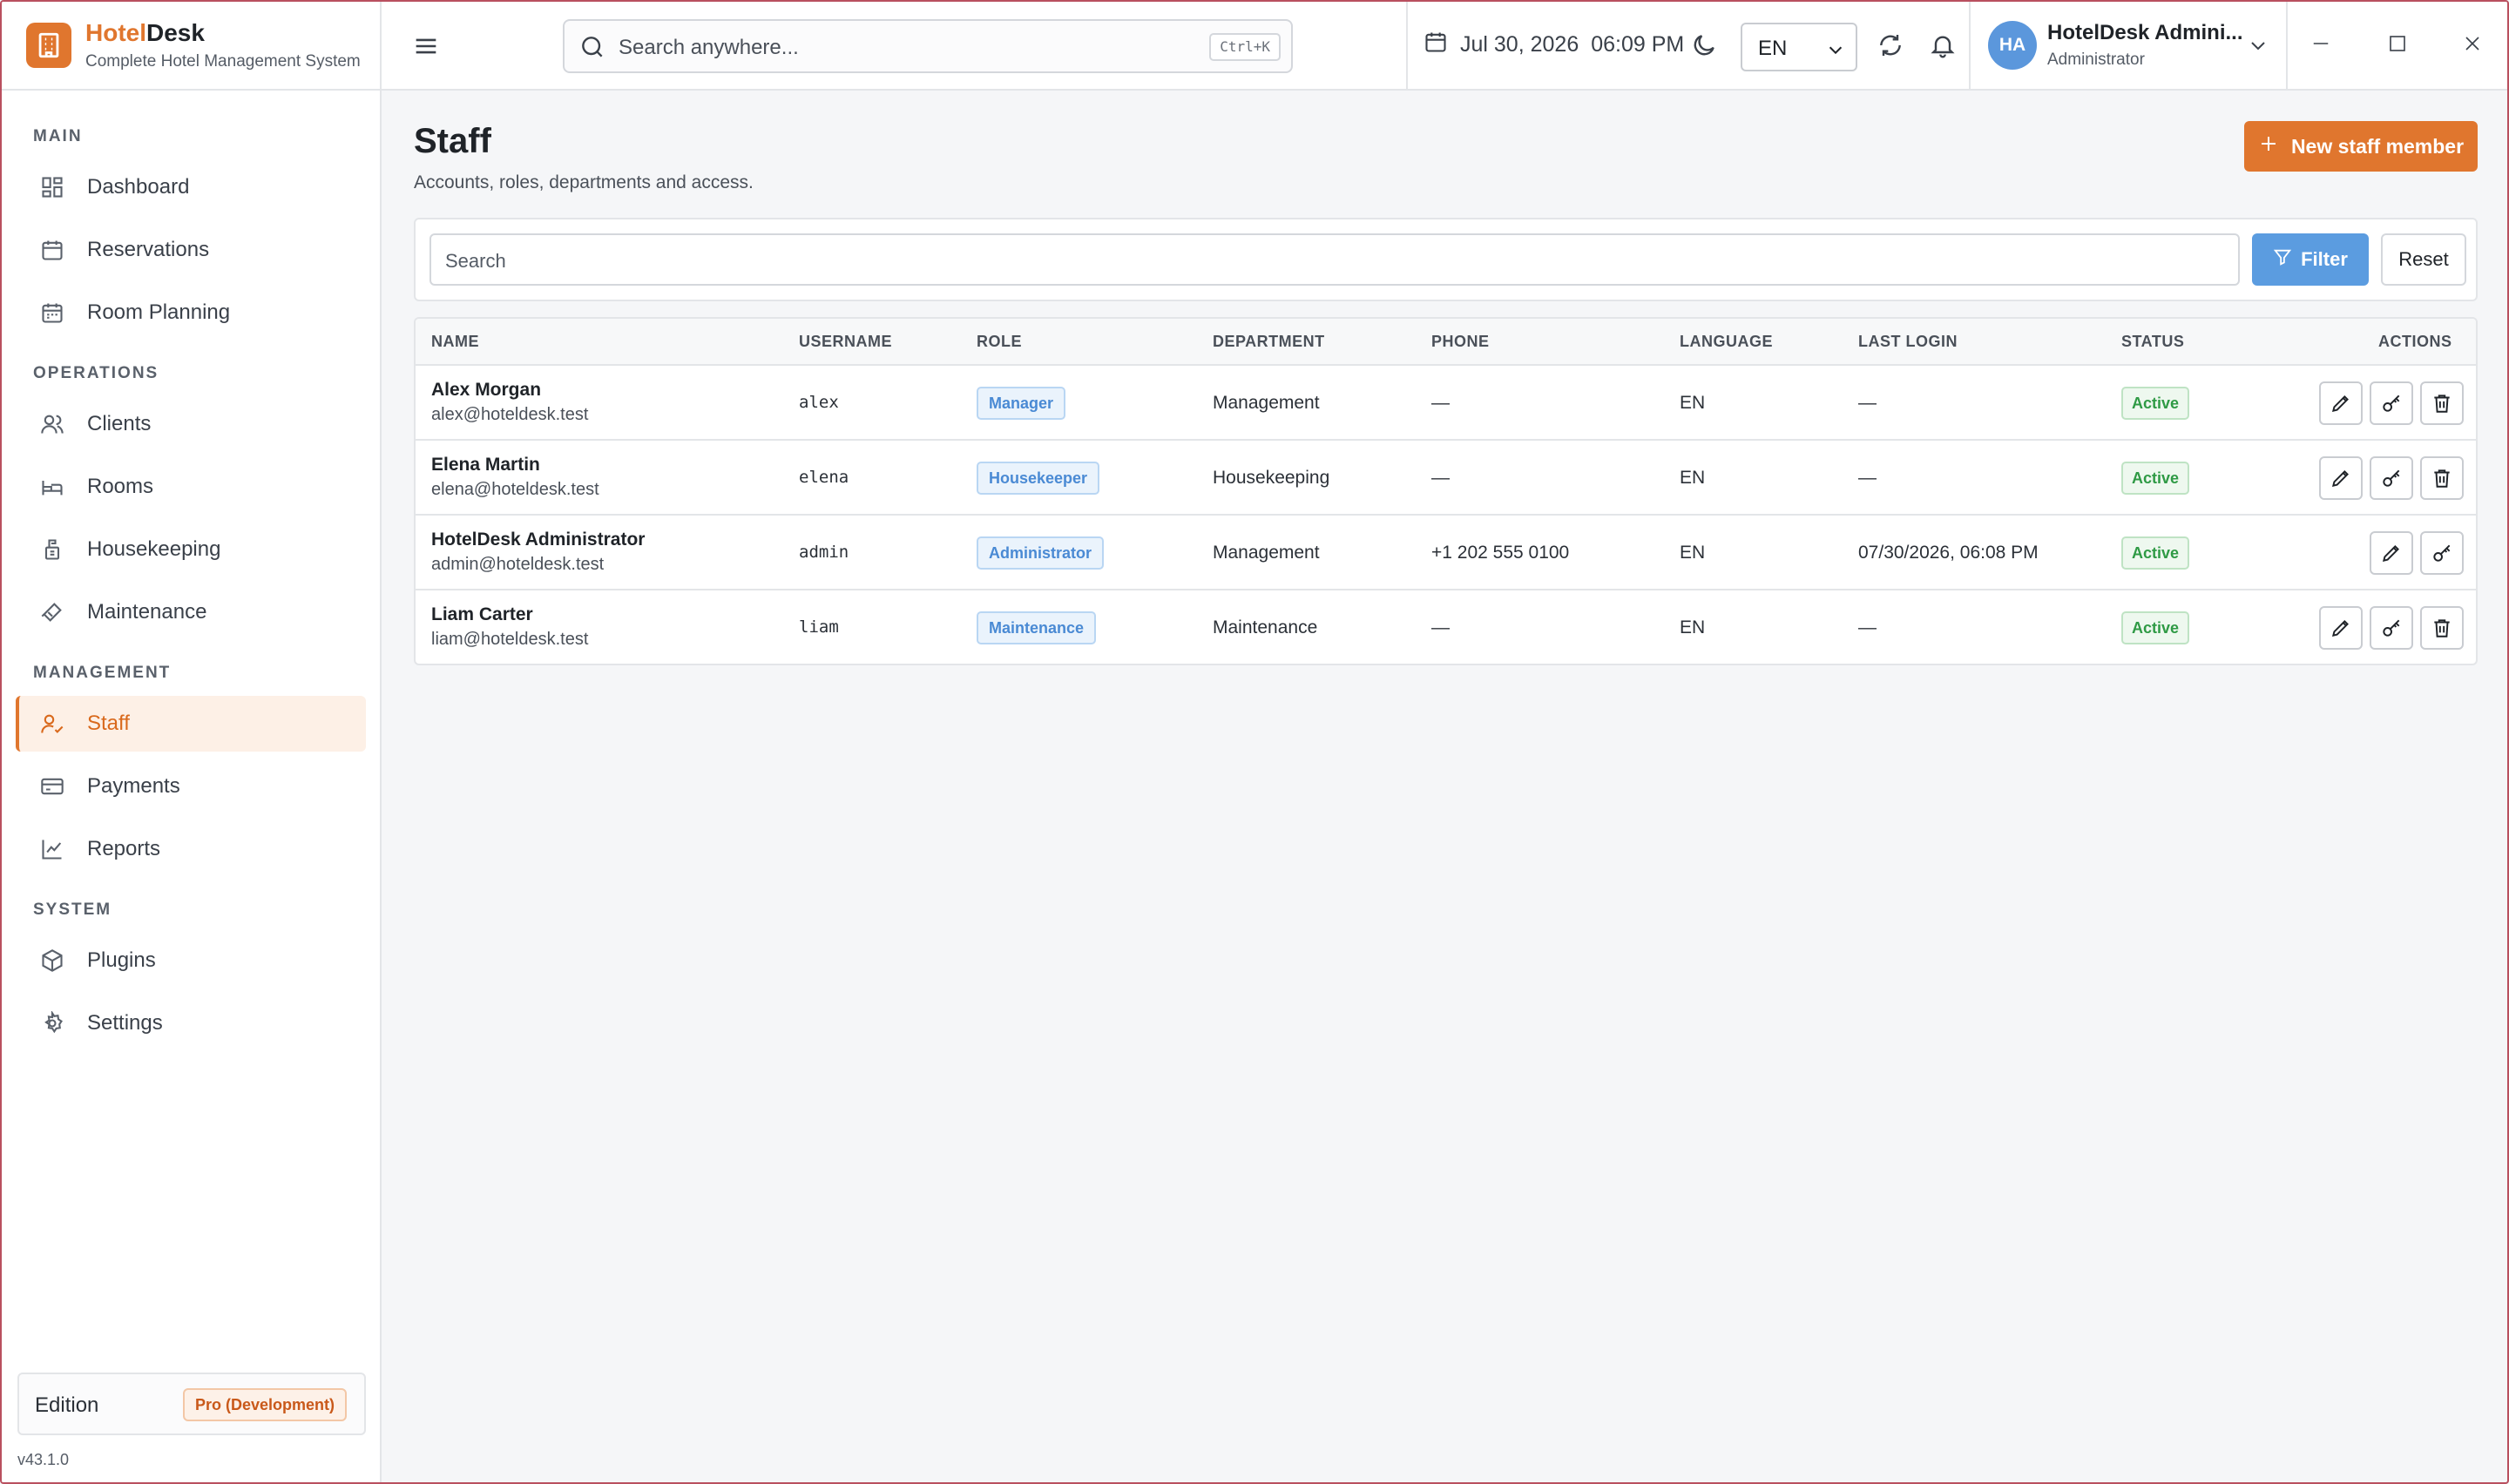  What do you see at coordinates (191, 1023) in the screenshot?
I see `sidebar-item-settings: Settings` at bounding box center [191, 1023].